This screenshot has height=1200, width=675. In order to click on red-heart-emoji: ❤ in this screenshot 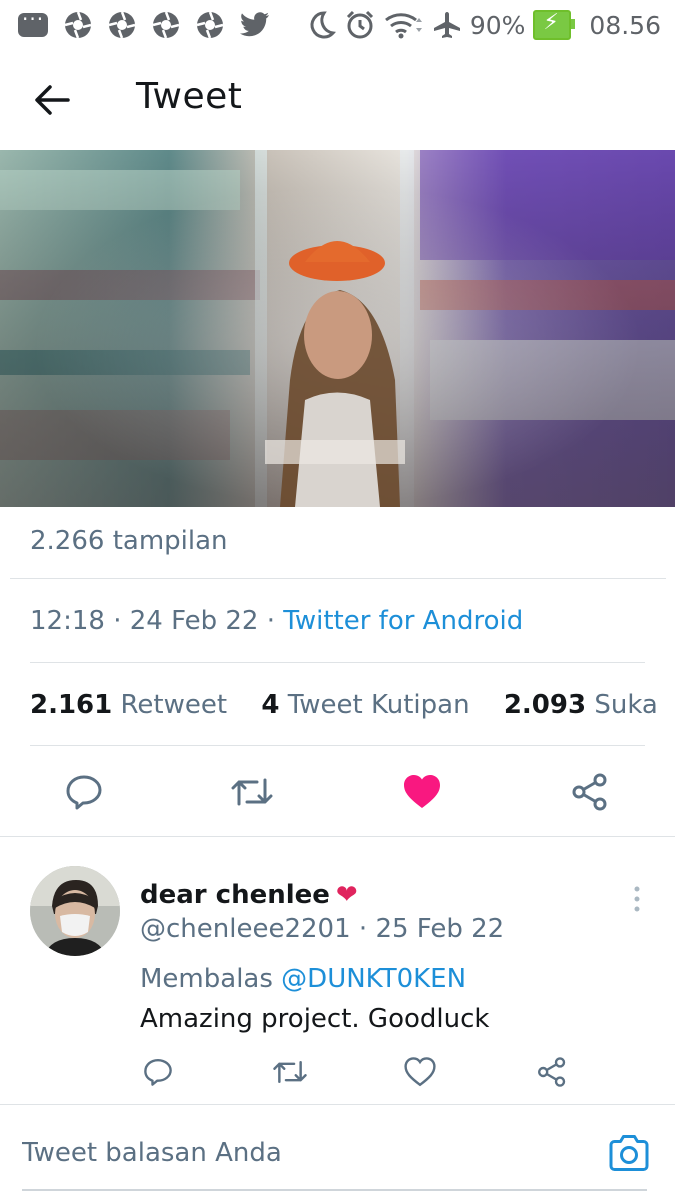, I will do `click(346, 895)`.